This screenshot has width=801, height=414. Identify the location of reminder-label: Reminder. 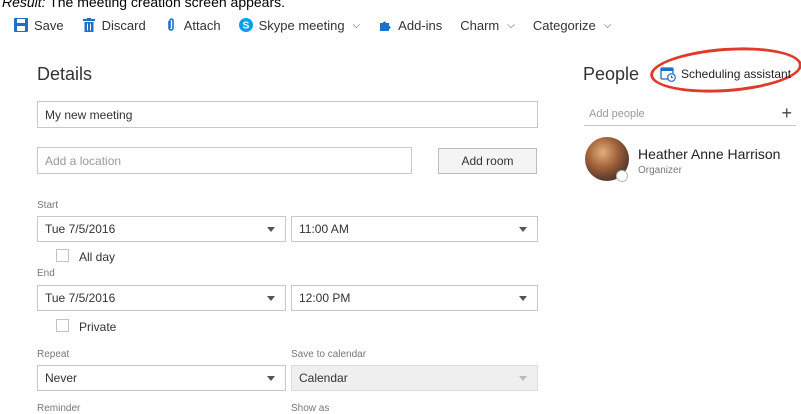
(59, 408).